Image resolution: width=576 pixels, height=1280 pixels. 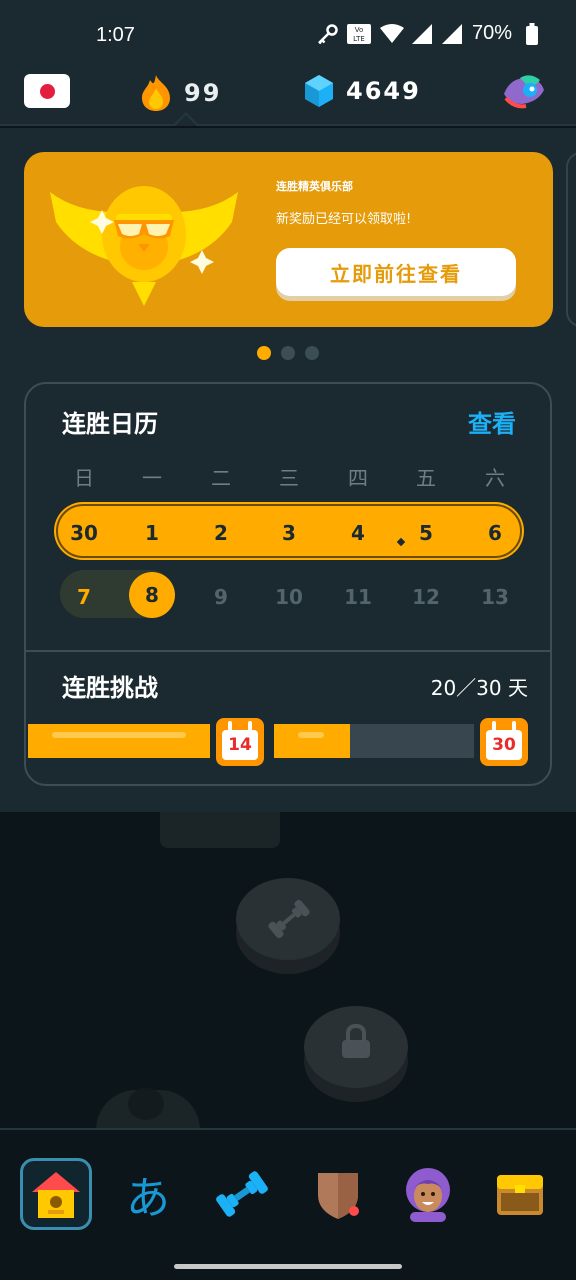 What do you see at coordinates (492, 421) in the screenshot?
I see `calendar-view-link: 查看` at bounding box center [492, 421].